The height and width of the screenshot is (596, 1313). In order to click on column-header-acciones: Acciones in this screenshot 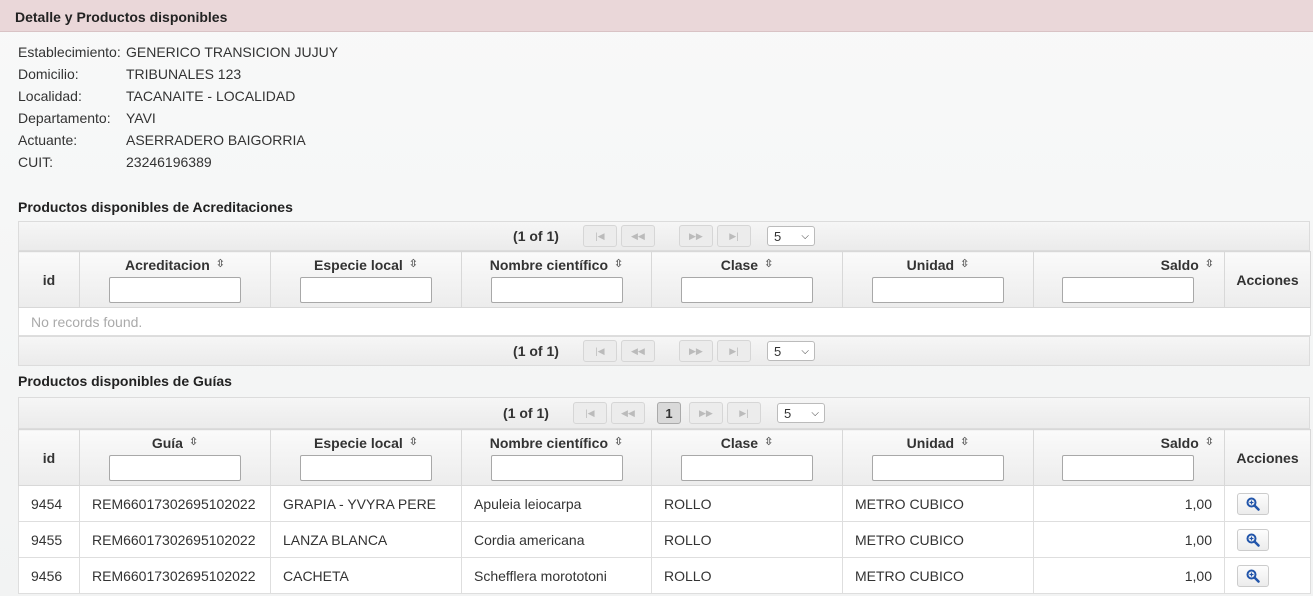, I will do `click(1267, 457)`.